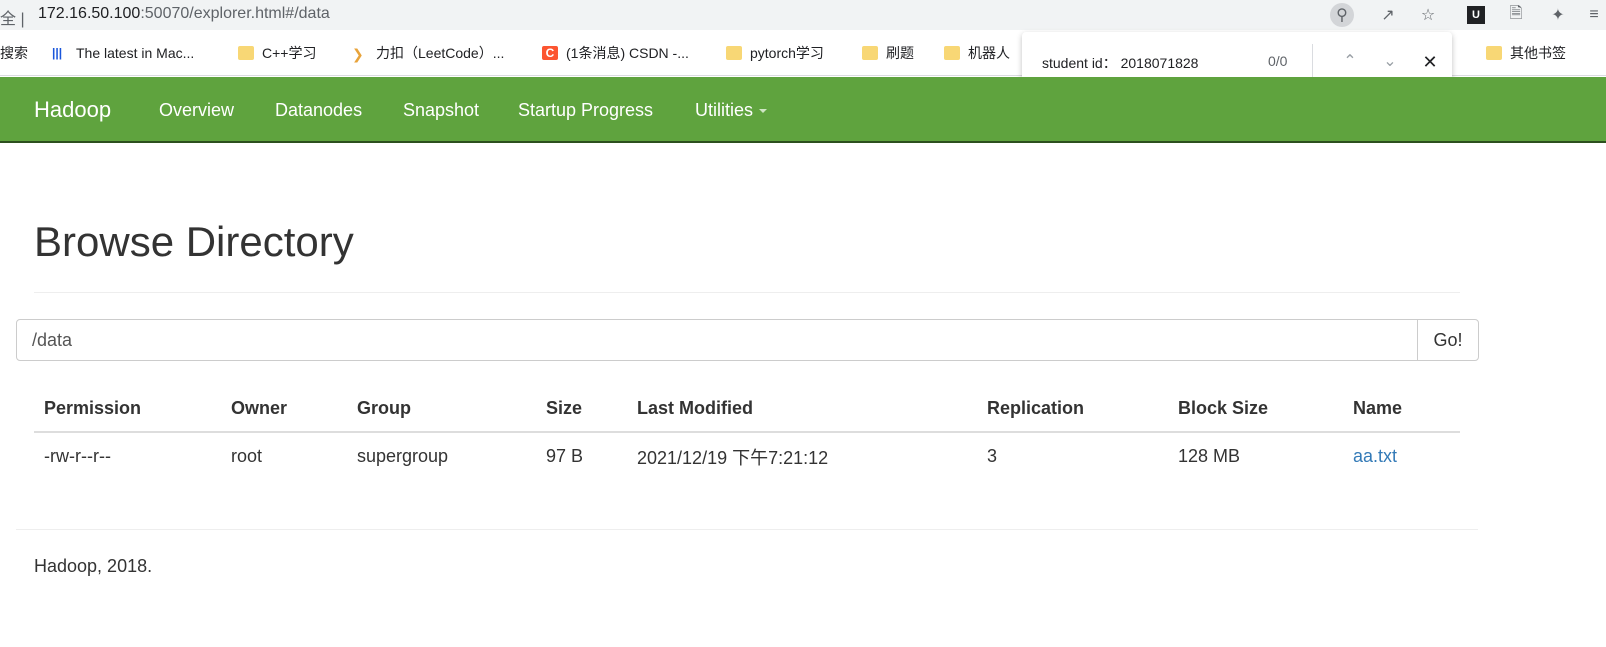 The image size is (1606, 647). What do you see at coordinates (93, 566) in the screenshot?
I see `footer-text: Hadoop, 2018.` at bounding box center [93, 566].